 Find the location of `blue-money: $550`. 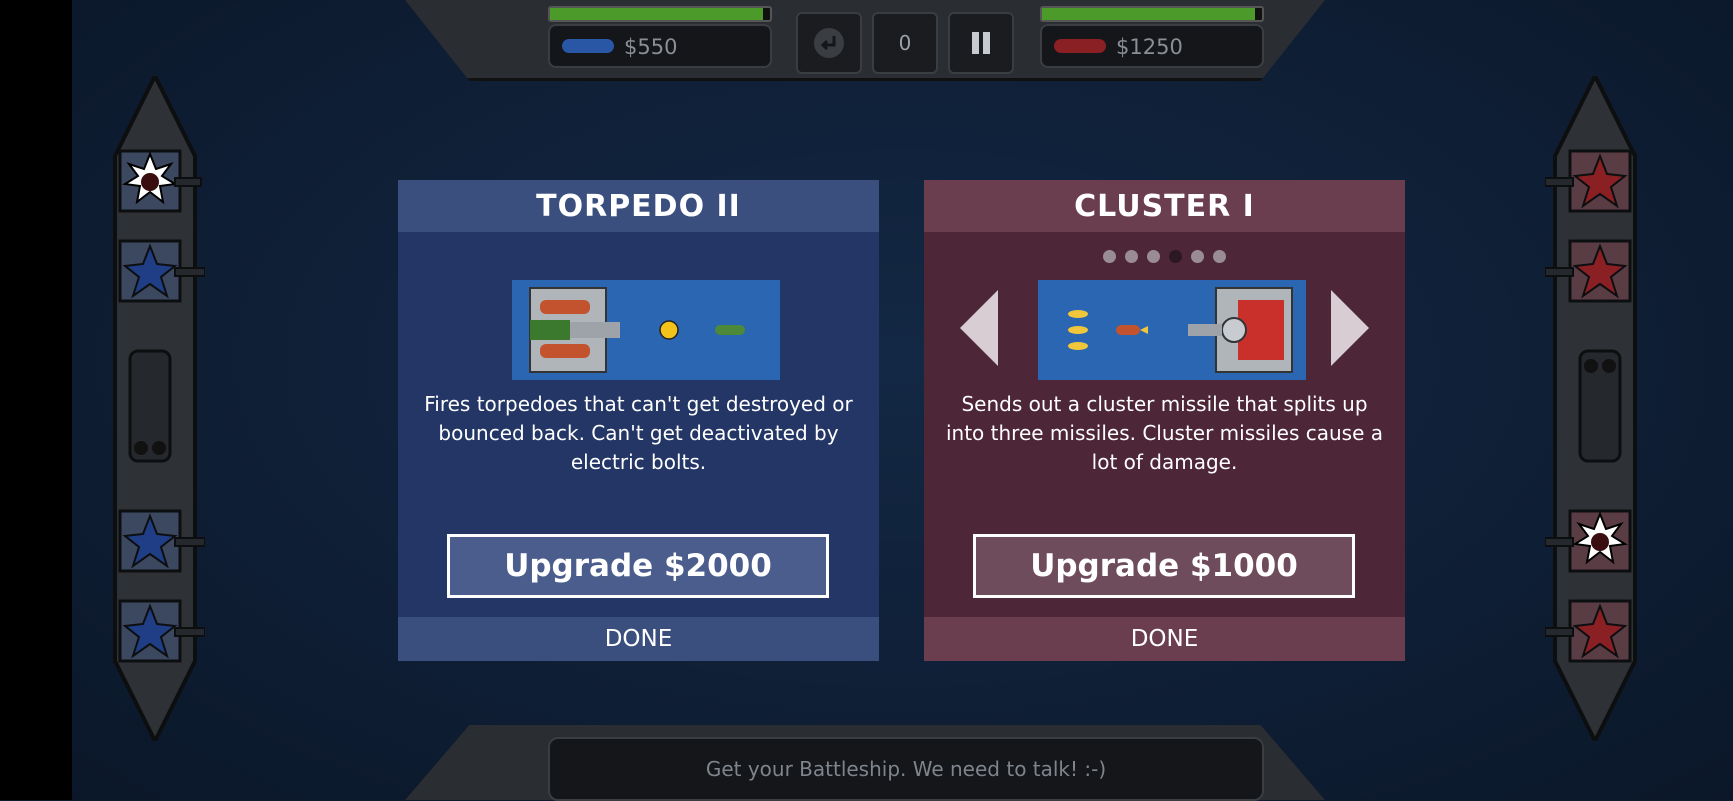

blue-money: $550 is located at coordinates (651, 47).